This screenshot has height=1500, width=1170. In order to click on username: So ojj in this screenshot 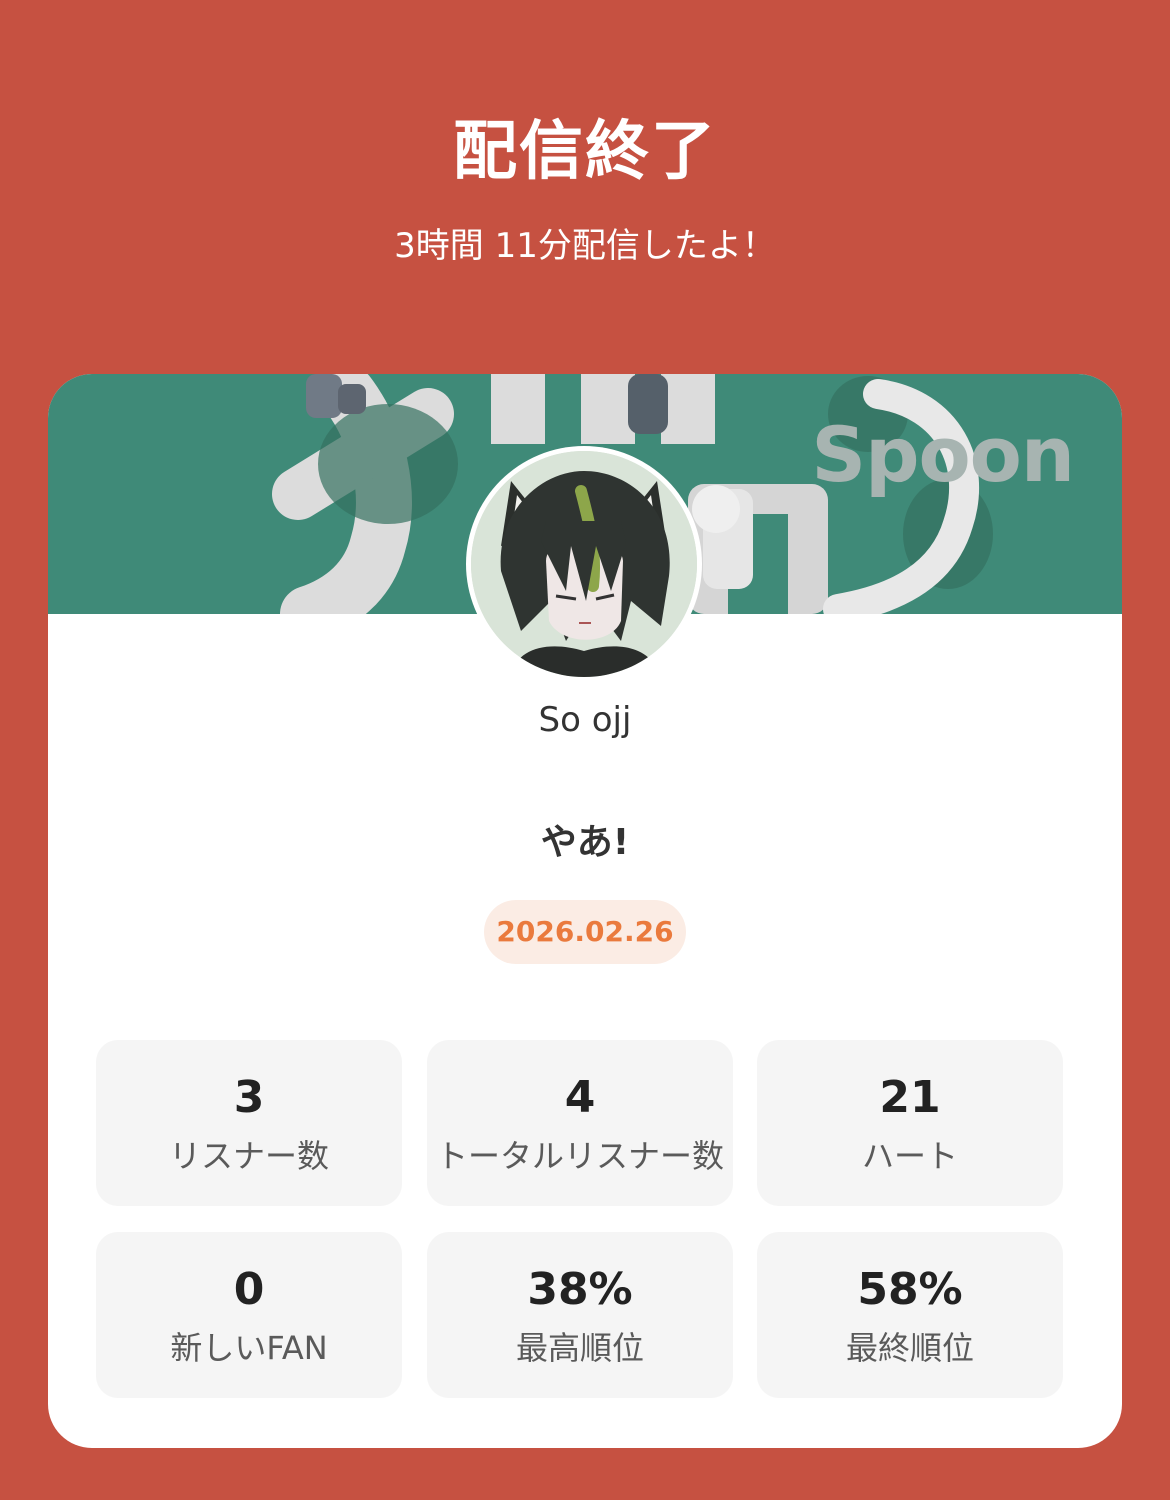, I will do `click(585, 720)`.